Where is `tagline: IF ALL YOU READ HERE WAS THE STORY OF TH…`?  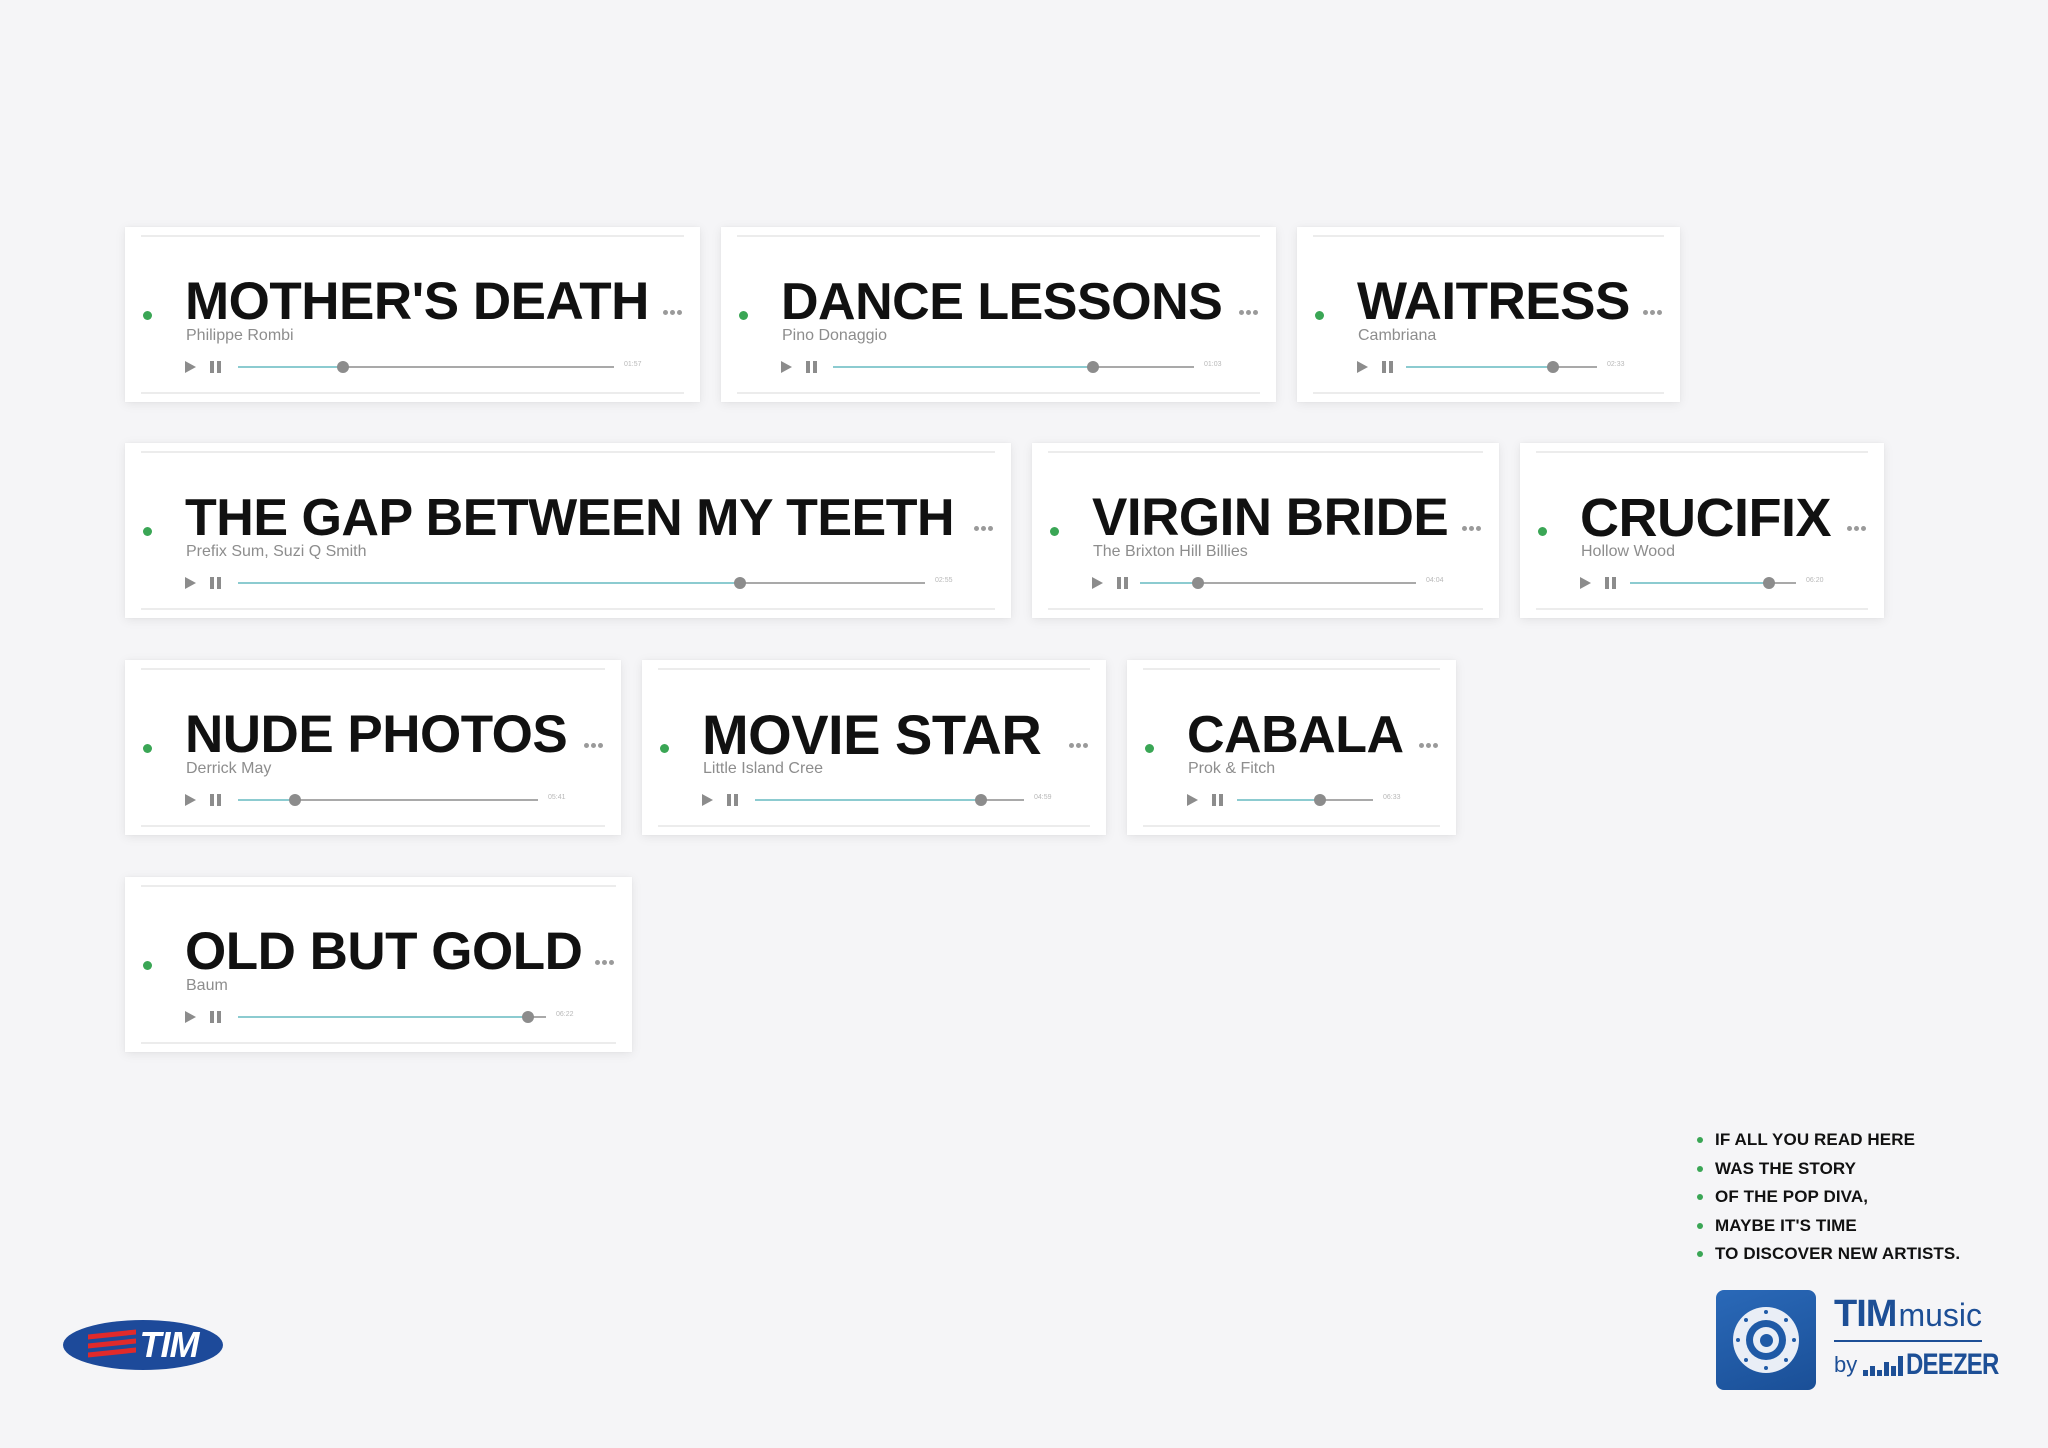 tagline: IF ALL YOU READ HERE WAS THE STORY OF TH… is located at coordinates (1828, 1197).